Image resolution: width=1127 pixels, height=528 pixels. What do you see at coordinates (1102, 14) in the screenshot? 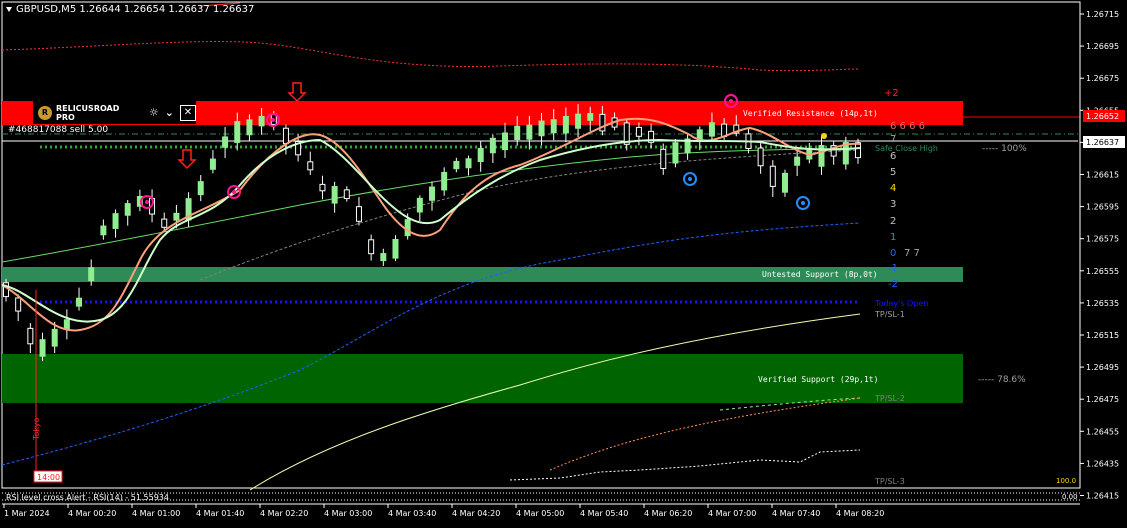
I see `price-tick-label: 1.26715` at bounding box center [1102, 14].